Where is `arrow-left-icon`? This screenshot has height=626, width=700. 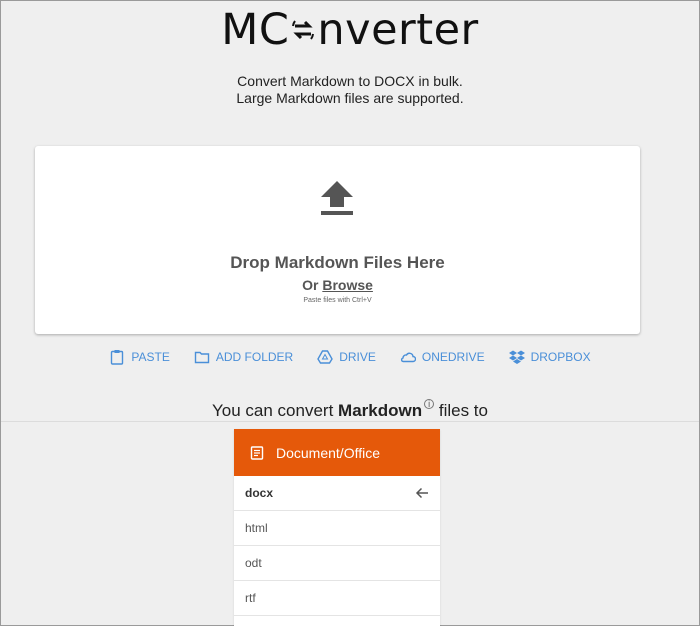 arrow-left-icon is located at coordinates (421, 493).